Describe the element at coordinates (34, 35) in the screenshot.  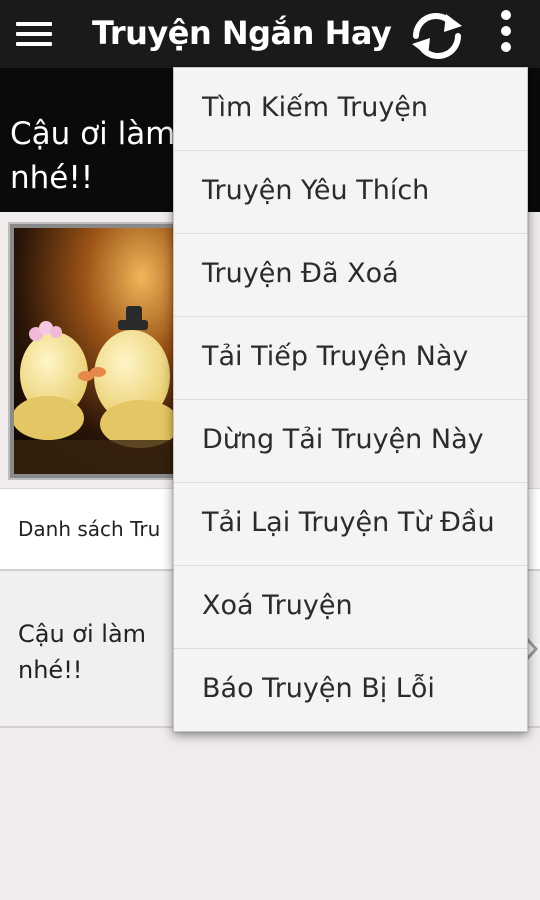
I see `hamburger-menu-icon` at that location.